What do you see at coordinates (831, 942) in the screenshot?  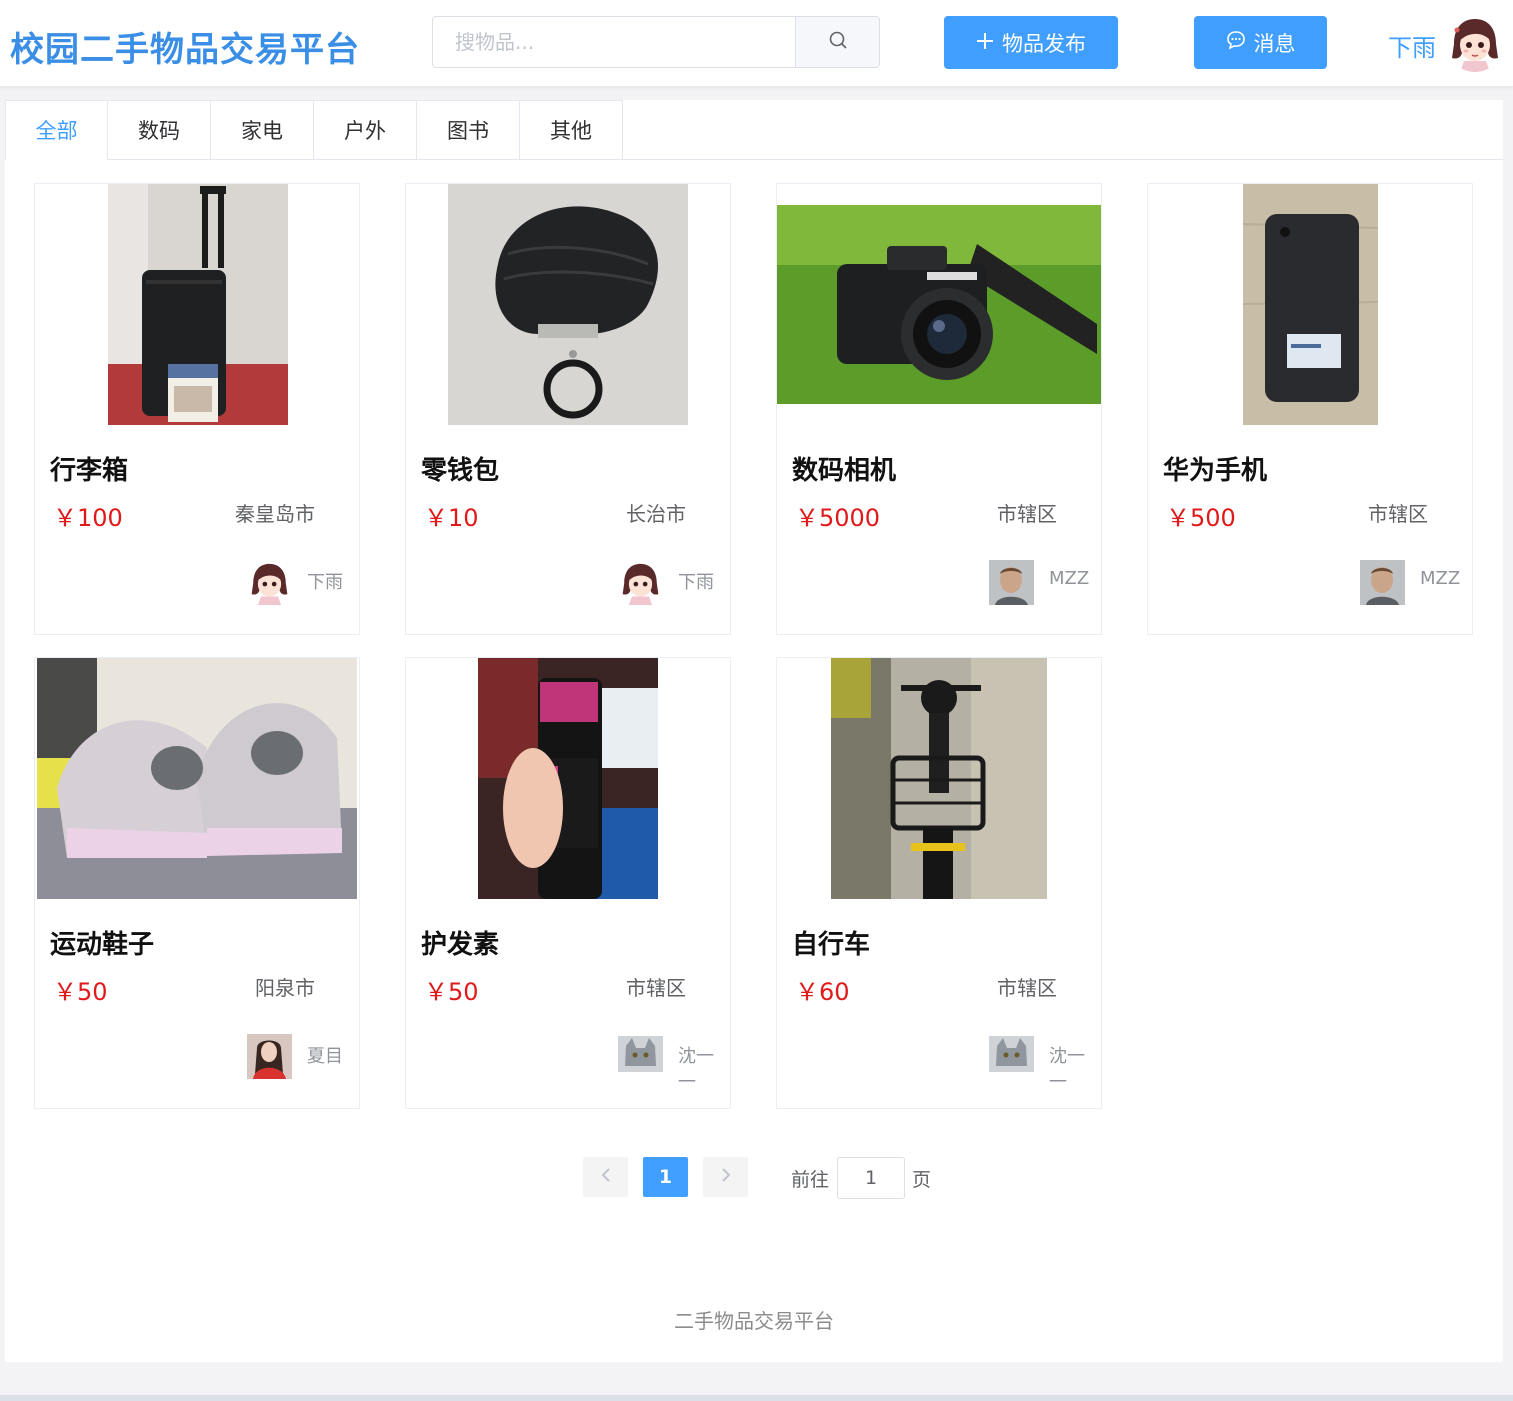 I see `item-title: 自行车` at bounding box center [831, 942].